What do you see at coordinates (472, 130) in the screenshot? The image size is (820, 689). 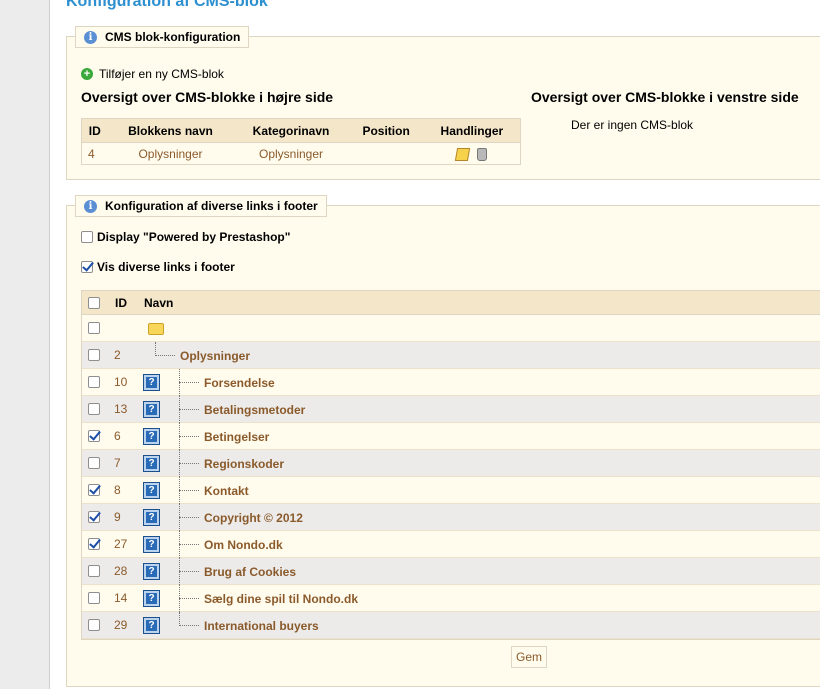 I see `col-actions: Handlinger` at bounding box center [472, 130].